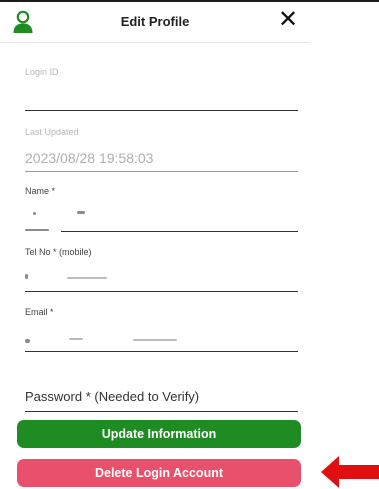  I want to click on email-underline, so click(161, 351).